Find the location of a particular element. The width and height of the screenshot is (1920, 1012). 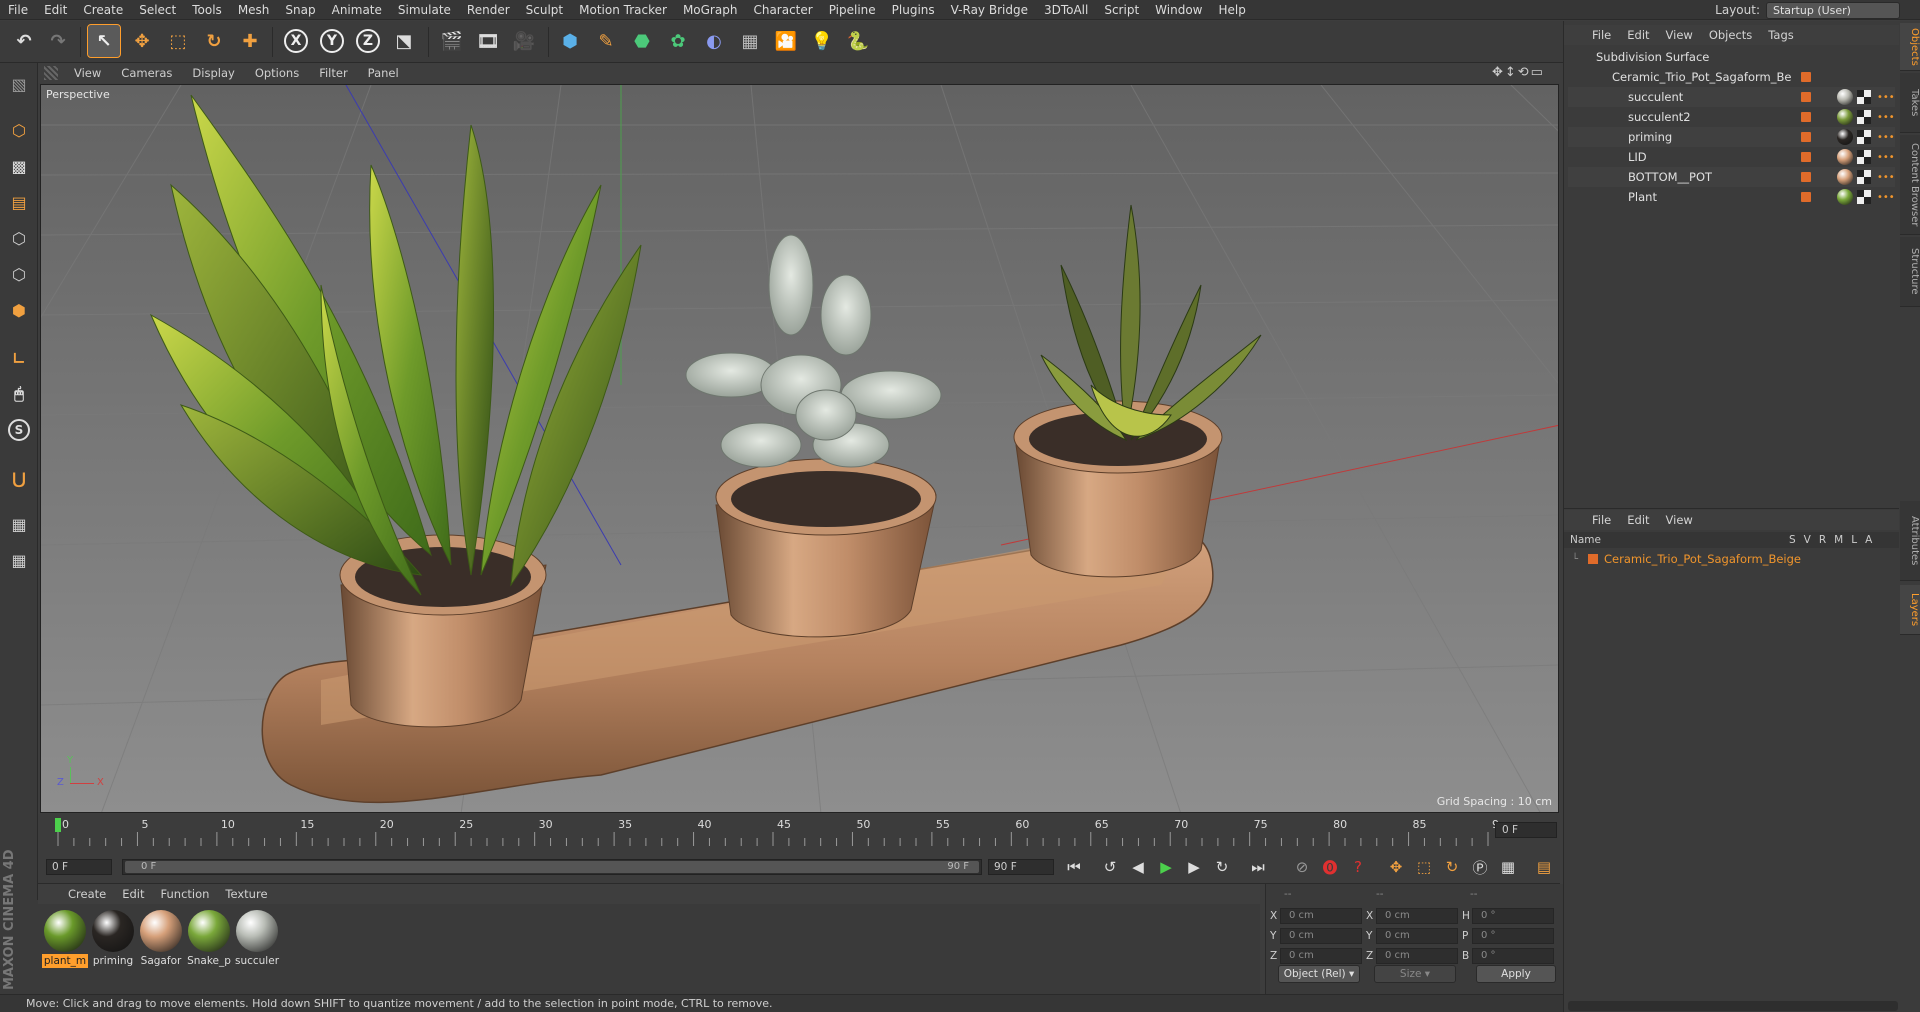

viewport-menu-filter: Filter is located at coordinates (333, 73).